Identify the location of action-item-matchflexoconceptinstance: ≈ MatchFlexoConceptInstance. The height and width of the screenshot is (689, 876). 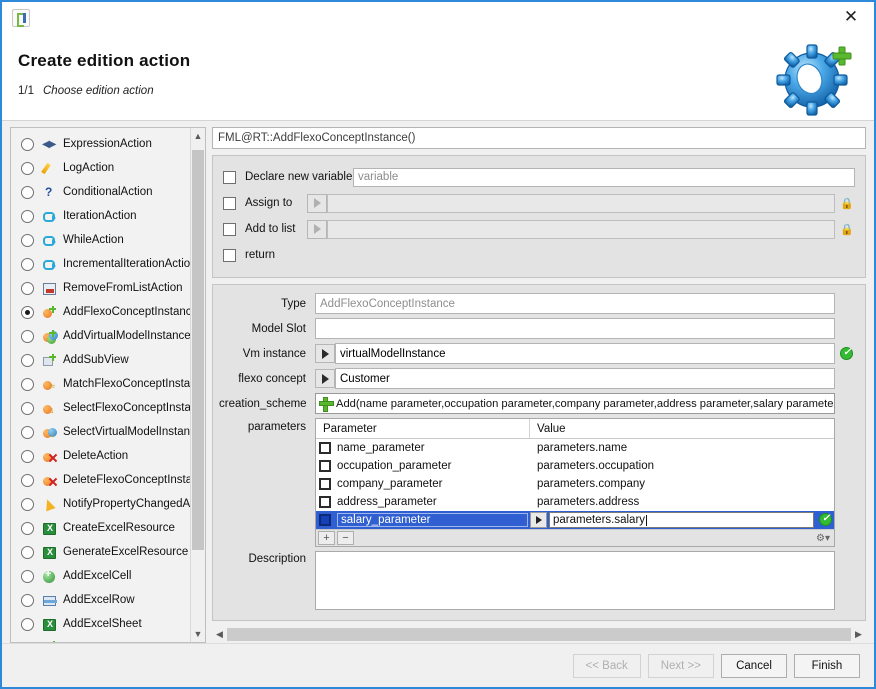
(100, 384).